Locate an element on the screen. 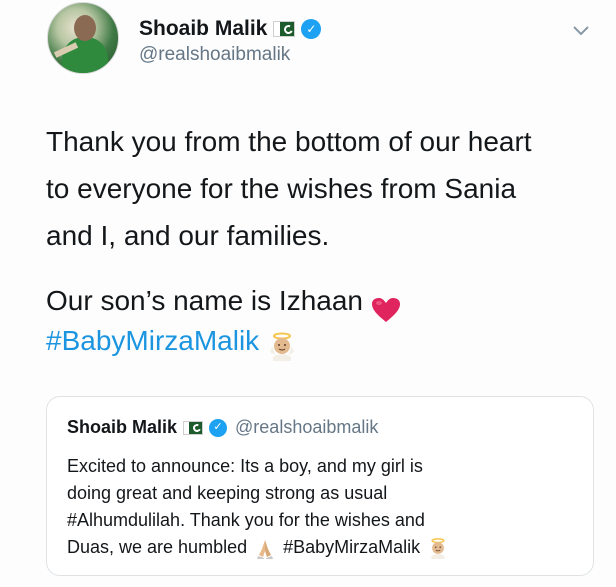  author-name-row: Shoaib Malik ✓ is located at coordinates (230, 29).